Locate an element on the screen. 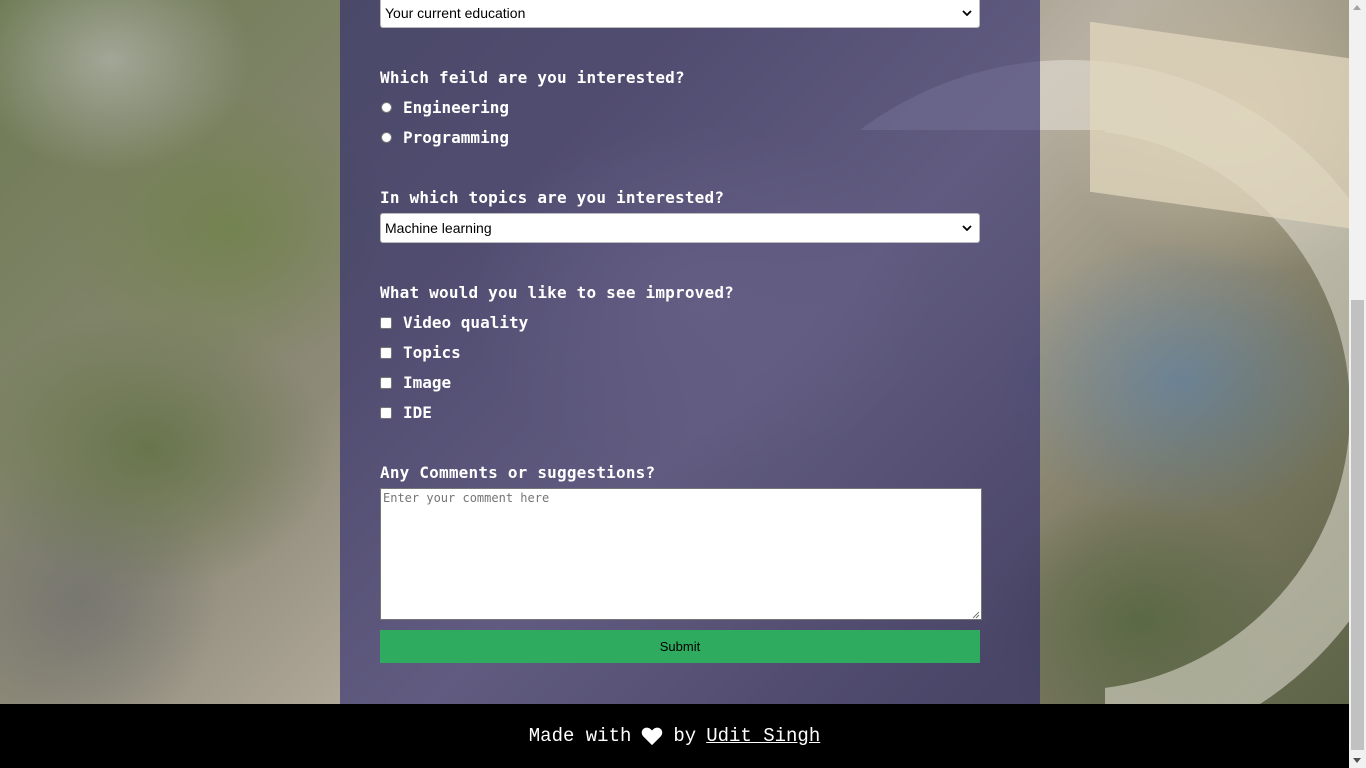 The image size is (1366, 768). programming-label: Programming is located at coordinates (456, 137).